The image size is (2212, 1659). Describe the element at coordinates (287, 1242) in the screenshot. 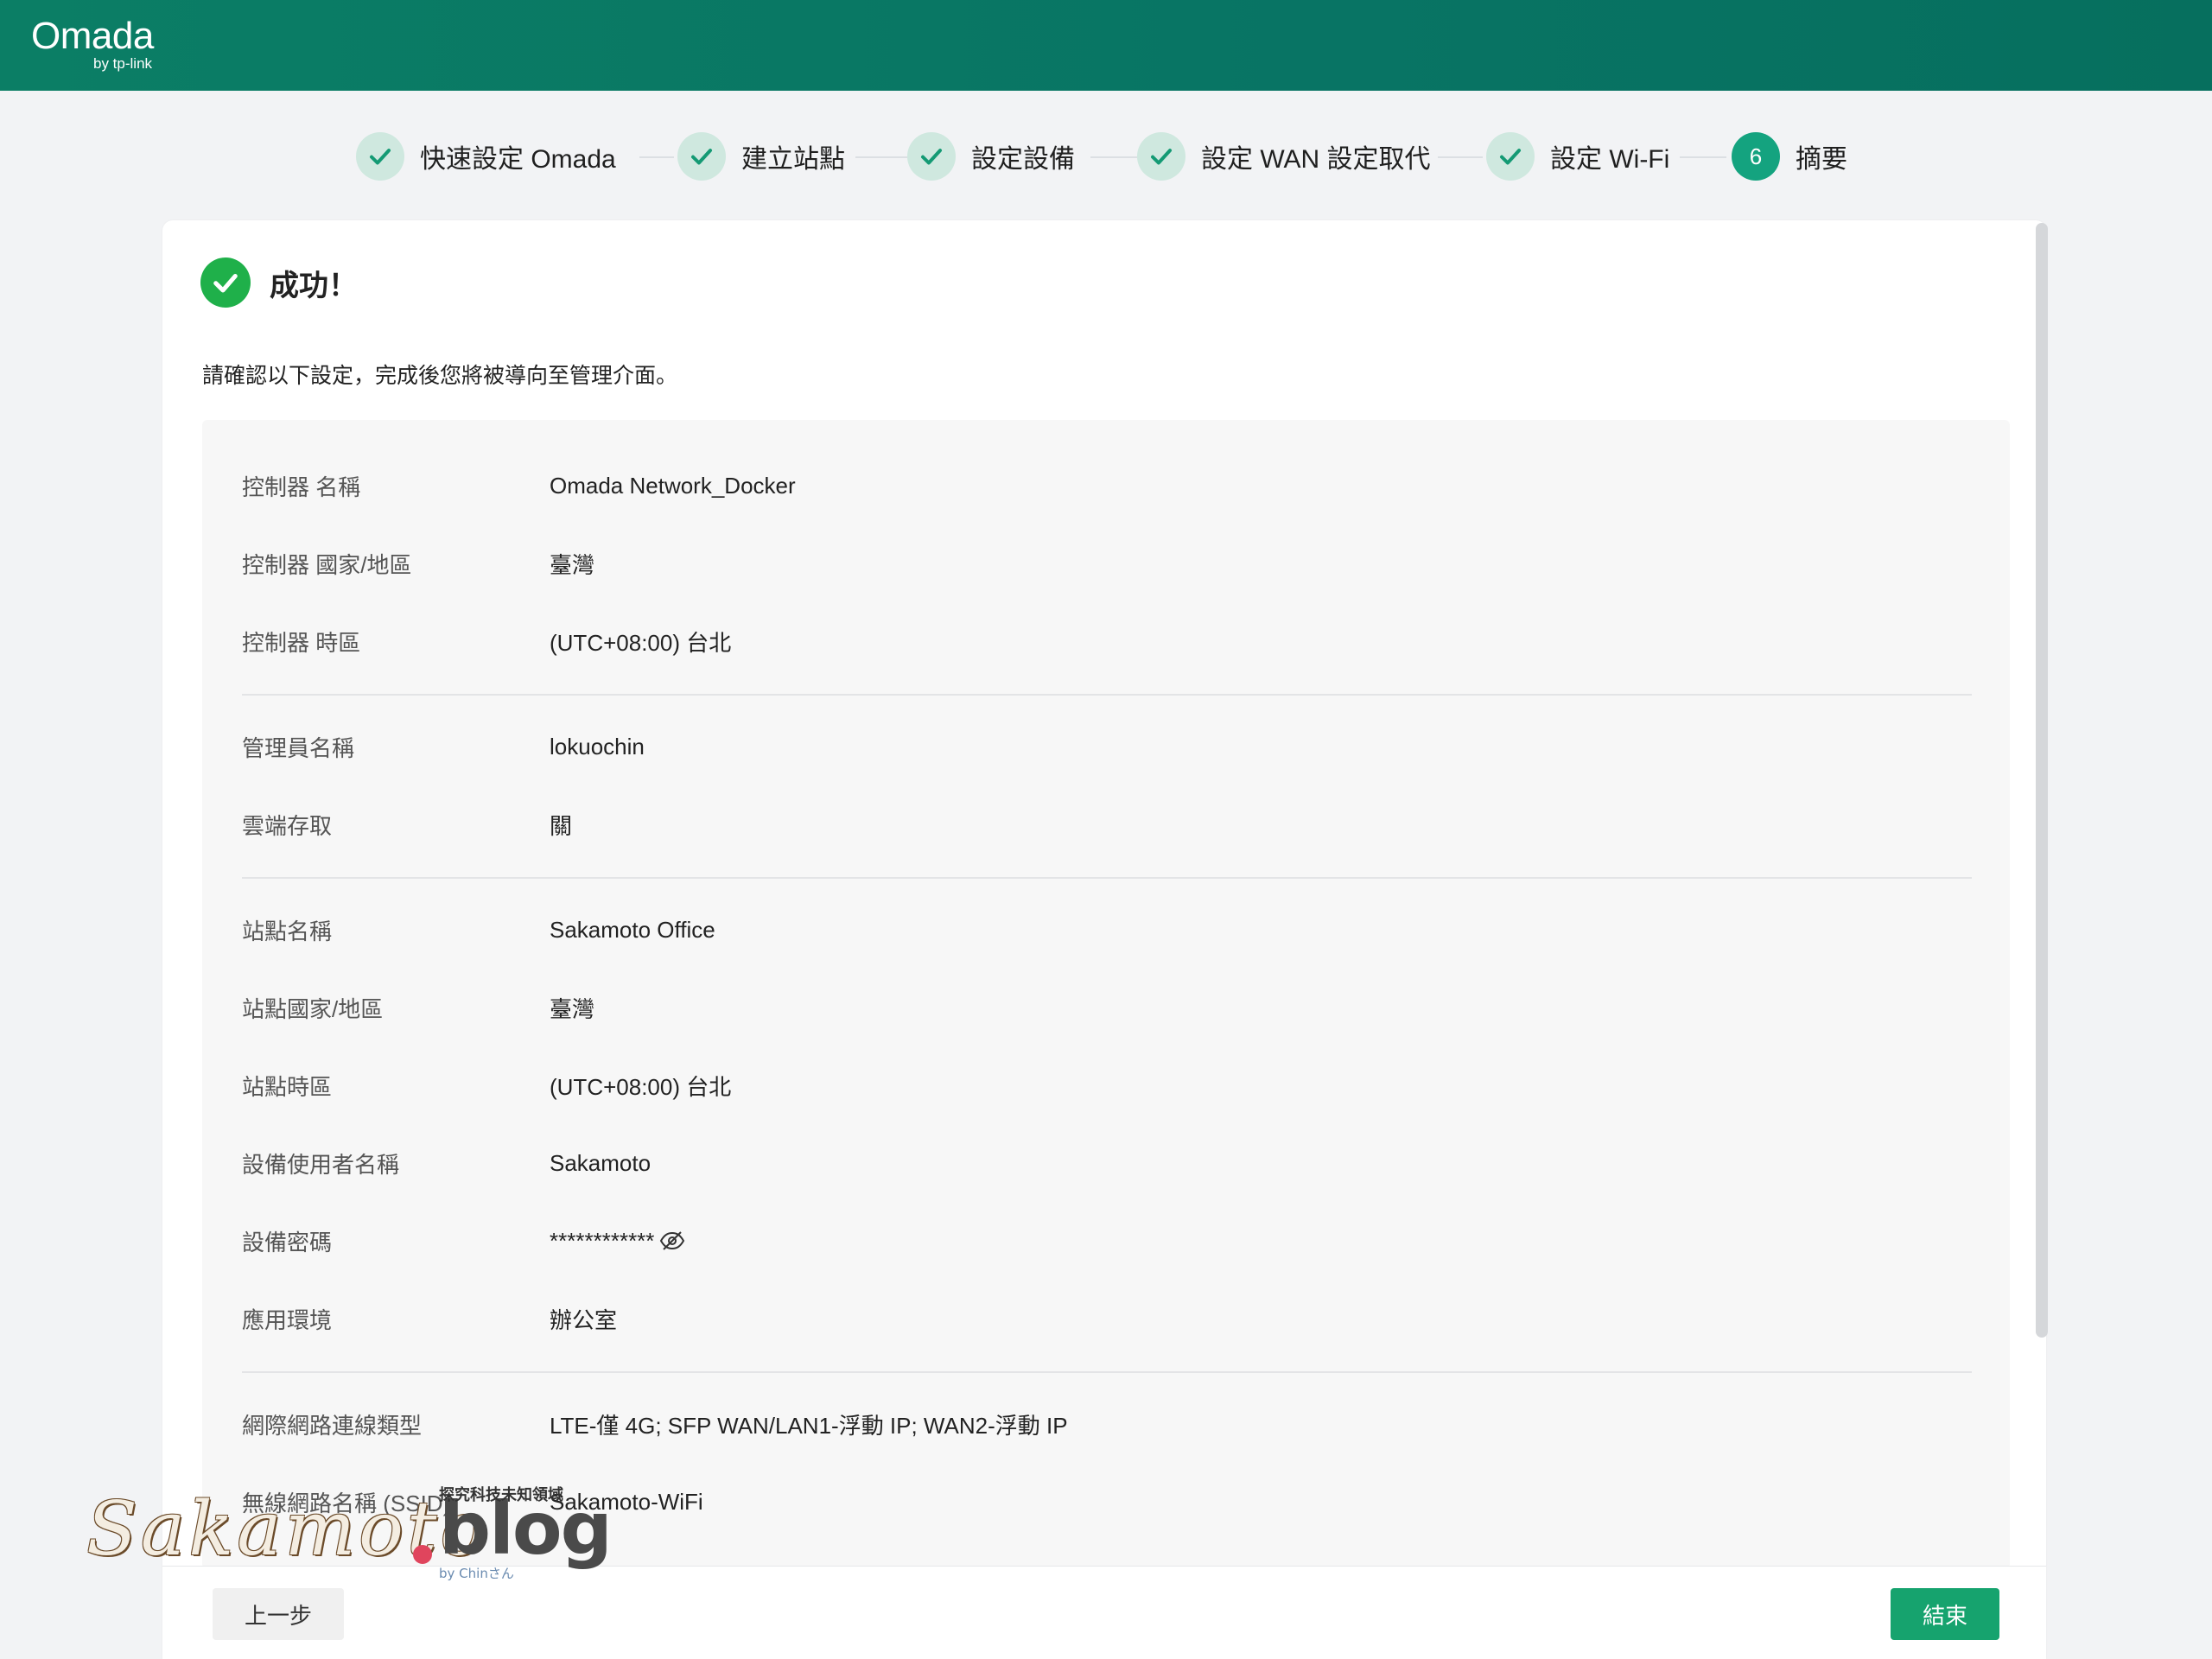

I see `row-label: 設備密碼` at that location.